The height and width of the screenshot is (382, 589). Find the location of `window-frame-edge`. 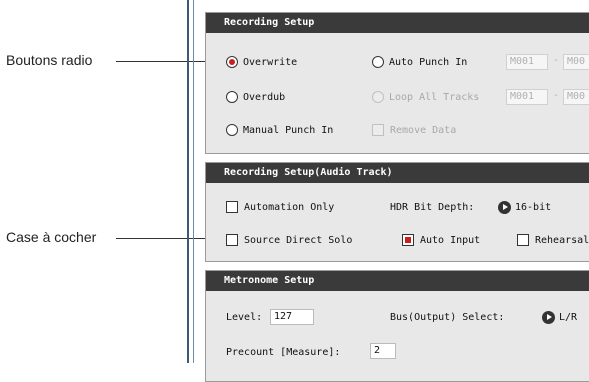

window-frame-edge is located at coordinates (188, 181).